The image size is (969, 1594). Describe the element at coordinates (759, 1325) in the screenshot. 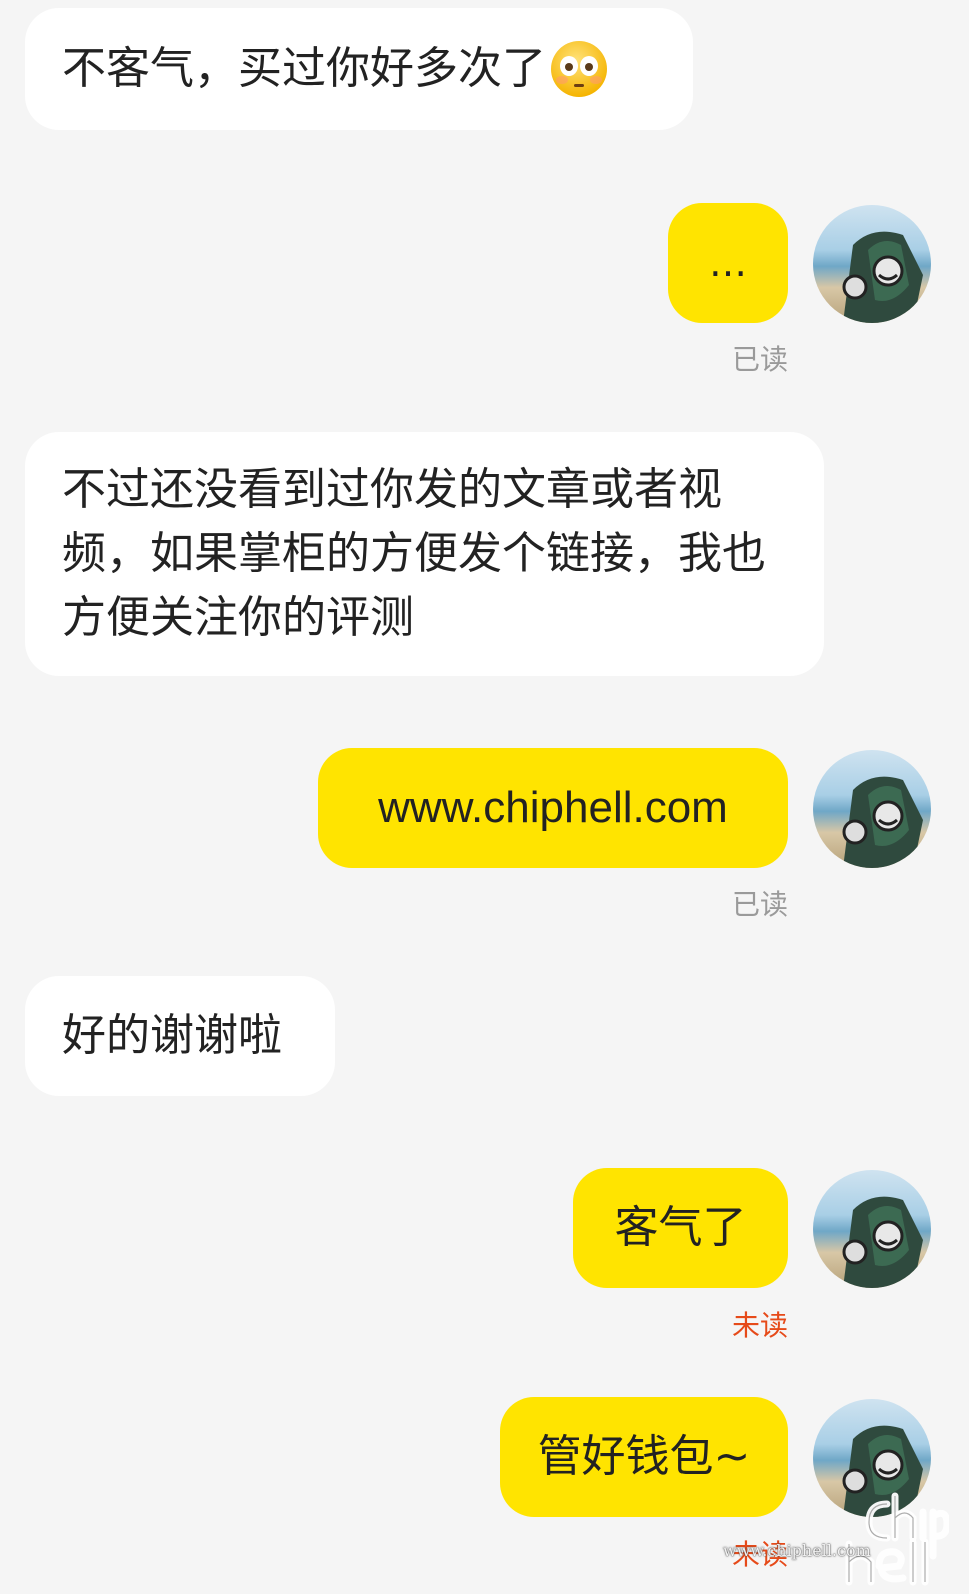

I see `unread-status: 未读` at that location.